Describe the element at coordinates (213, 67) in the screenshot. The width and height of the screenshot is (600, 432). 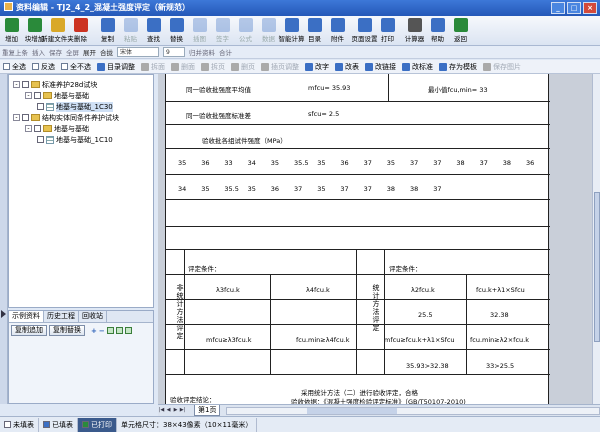
I see `action-6: 拆页` at that location.